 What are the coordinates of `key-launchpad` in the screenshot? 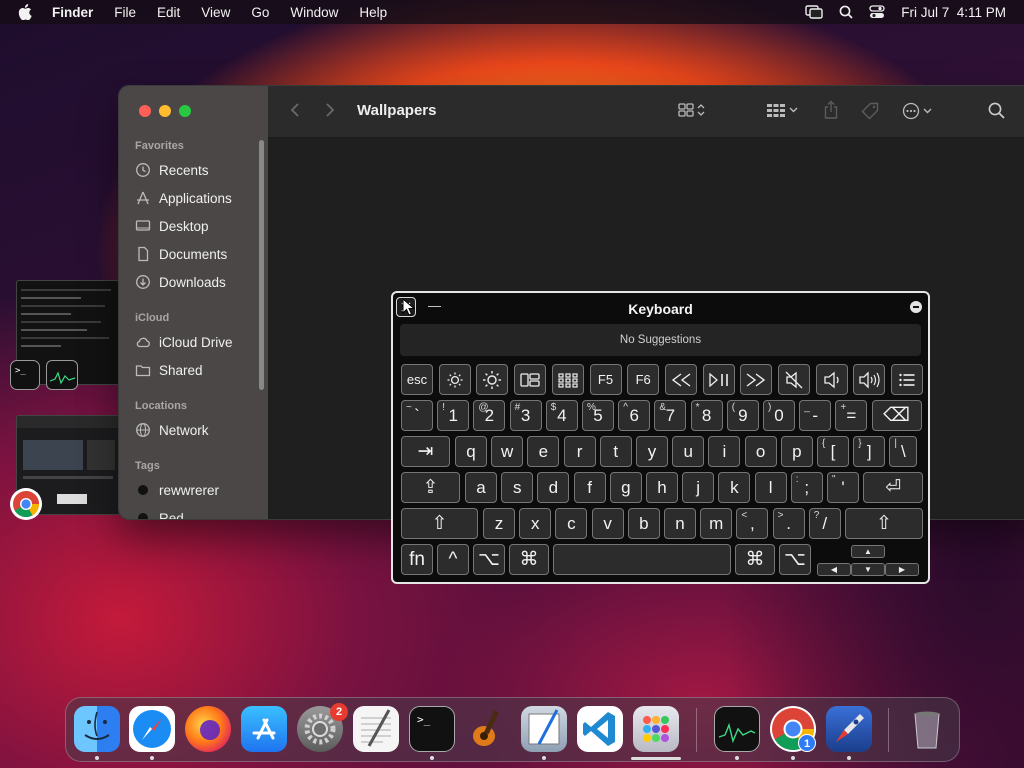 It's located at (567, 379).